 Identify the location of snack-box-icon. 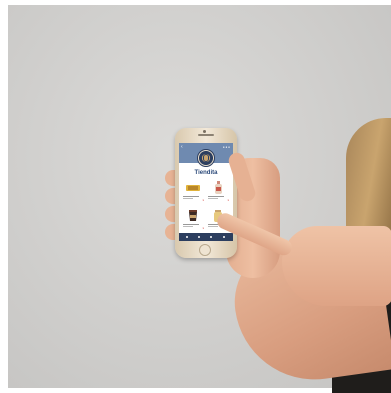
(193, 187).